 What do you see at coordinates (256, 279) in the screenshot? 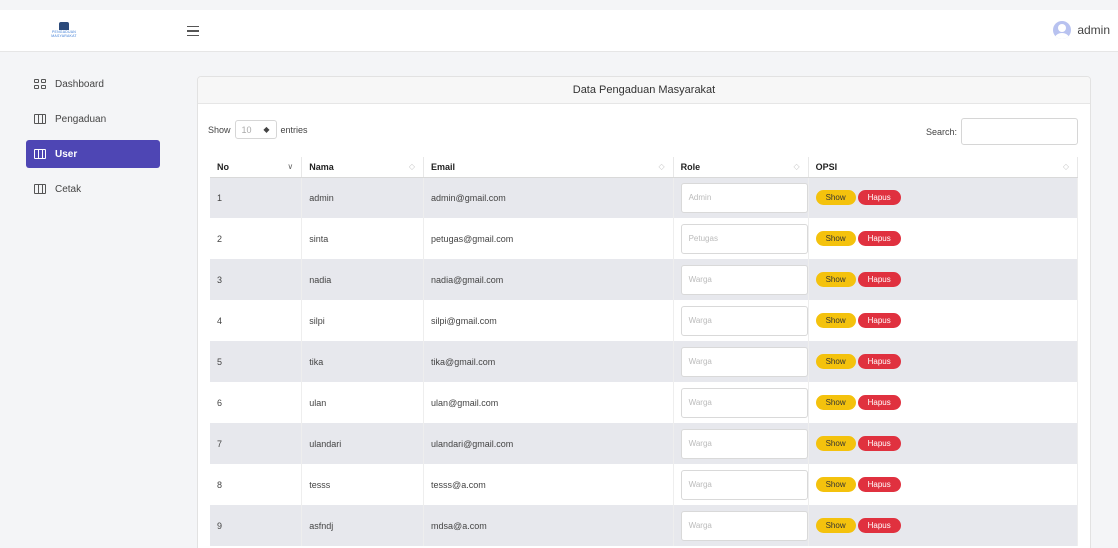
I see `cell-no: 3` at bounding box center [256, 279].